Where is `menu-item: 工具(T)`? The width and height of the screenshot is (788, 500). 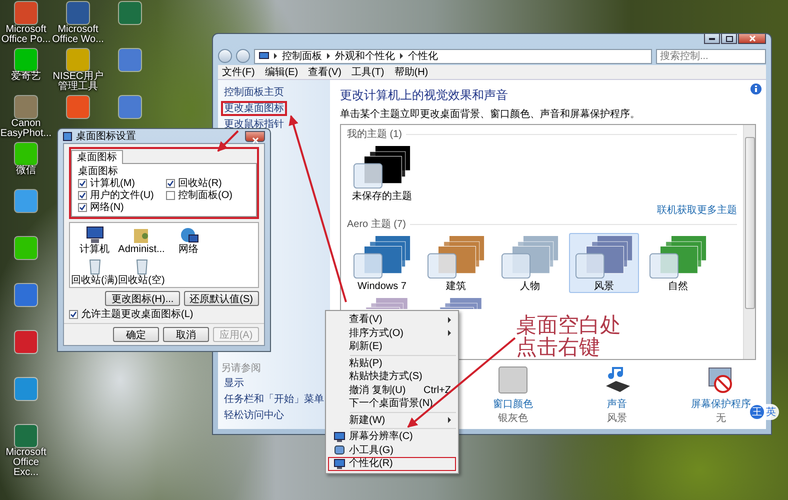 menu-item: 工具(T) is located at coordinates (367, 72).